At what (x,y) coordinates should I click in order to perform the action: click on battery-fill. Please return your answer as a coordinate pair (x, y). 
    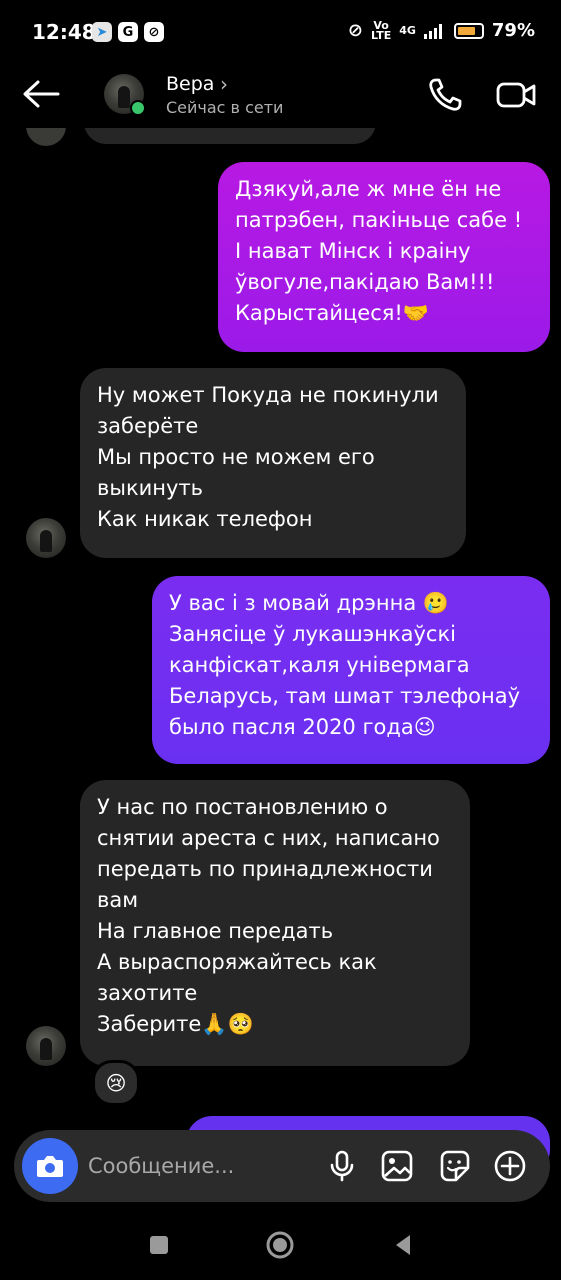
    Looking at the image, I should click on (466, 30).